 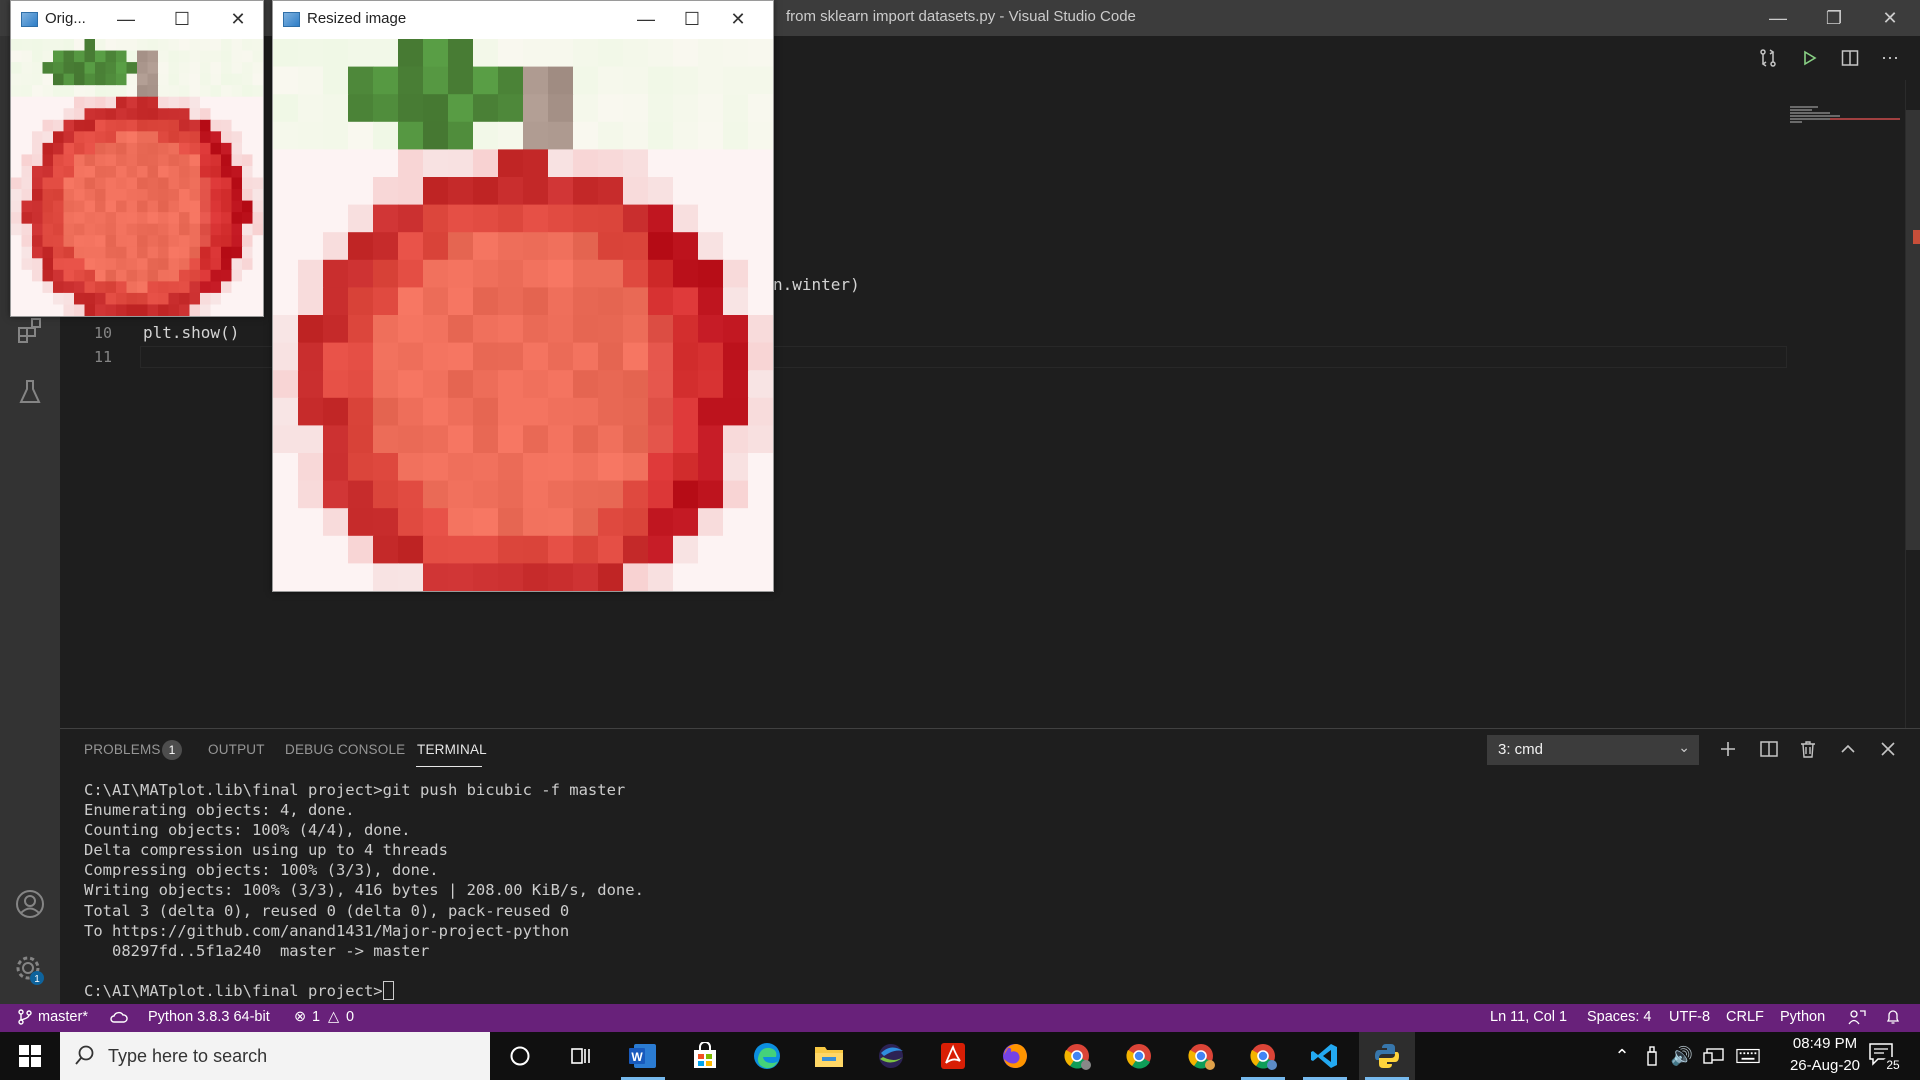 What do you see at coordinates (643, 1056) in the screenshot?
I see `word-app-icon: W` at bounding box center [643, 1056].